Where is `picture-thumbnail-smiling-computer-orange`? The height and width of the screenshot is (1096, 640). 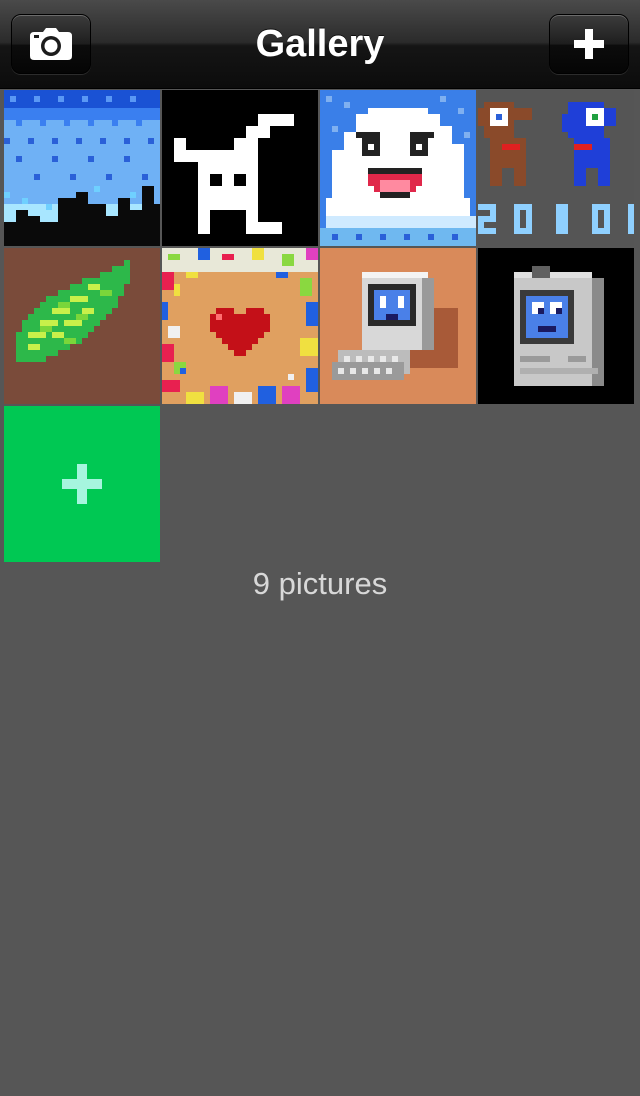 picture-thumbnail-smiling-computer-orange is located at coordinates (398, 326).